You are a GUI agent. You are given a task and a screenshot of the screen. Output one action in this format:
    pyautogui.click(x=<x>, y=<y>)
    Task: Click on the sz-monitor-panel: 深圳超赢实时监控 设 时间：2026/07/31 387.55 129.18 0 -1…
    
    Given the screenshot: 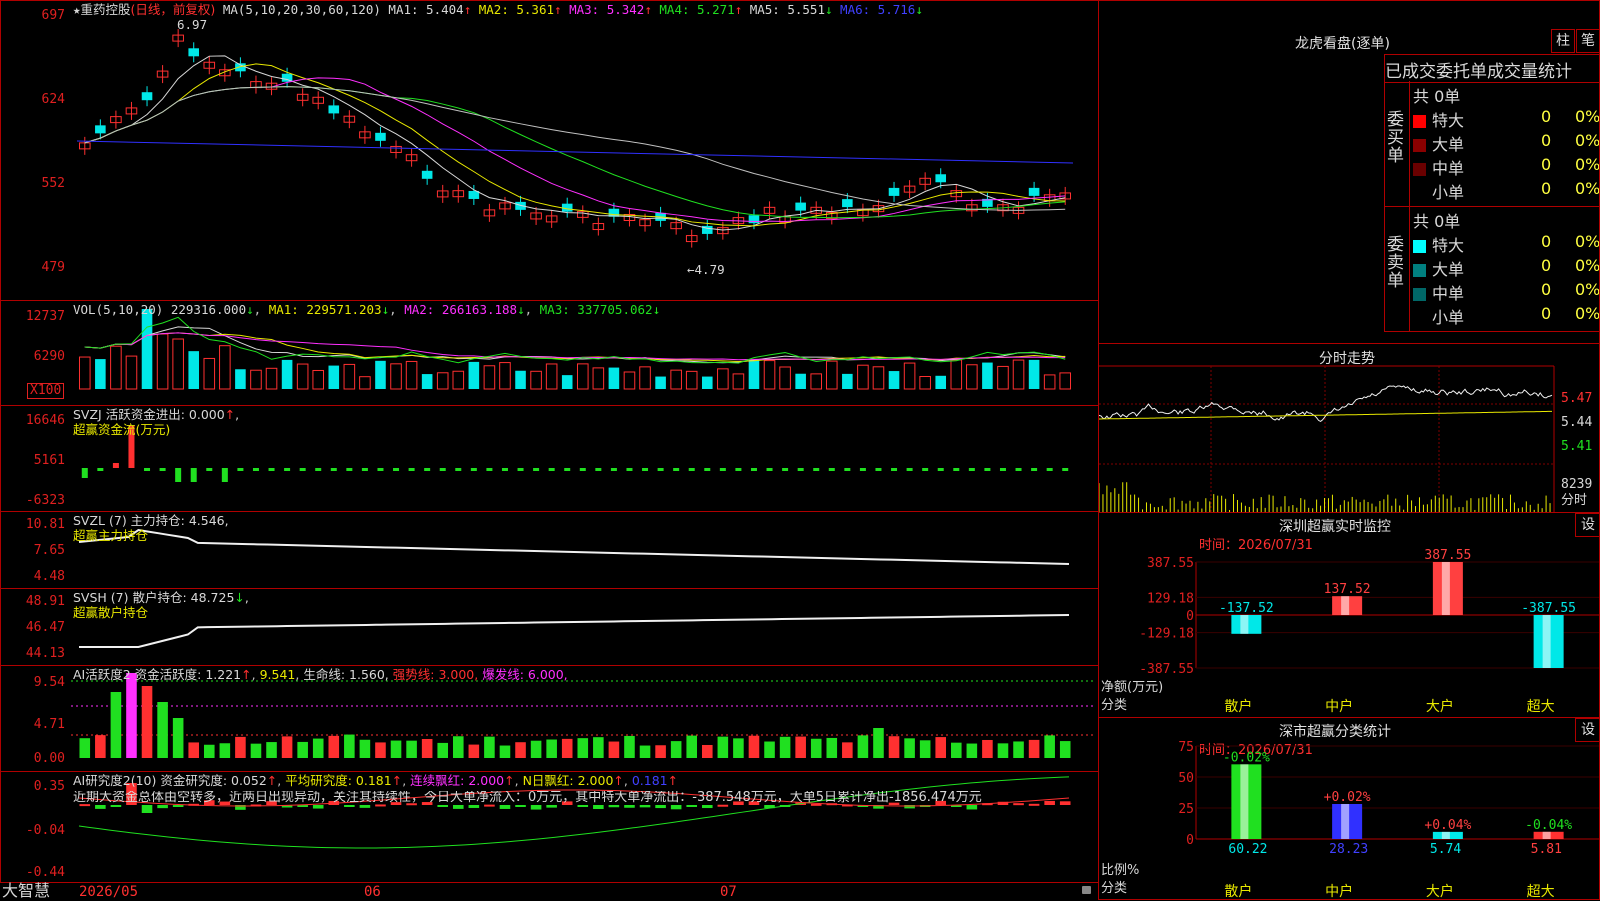 What is the action you would take?
    pyautogui.click(x=1349, y=615)
    